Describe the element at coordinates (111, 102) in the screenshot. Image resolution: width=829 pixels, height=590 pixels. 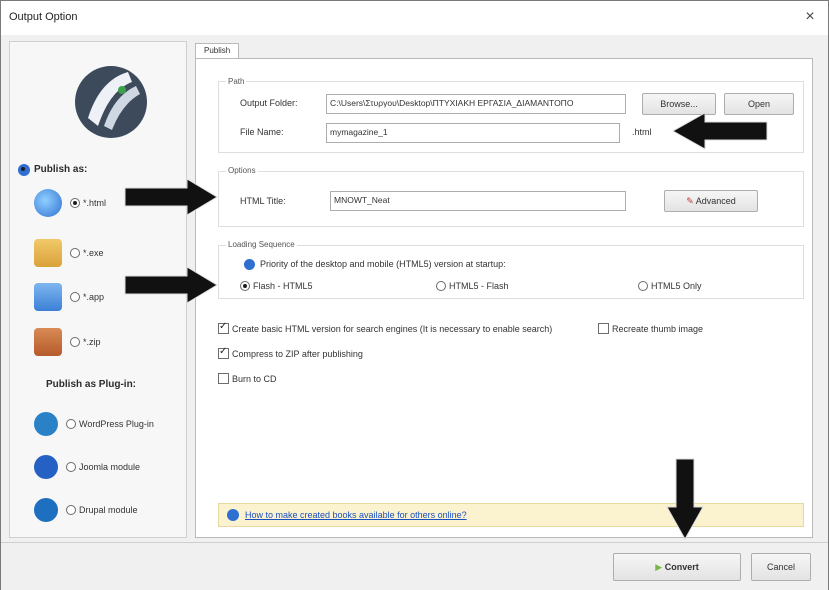
I see `app-logo-icon` at that location.